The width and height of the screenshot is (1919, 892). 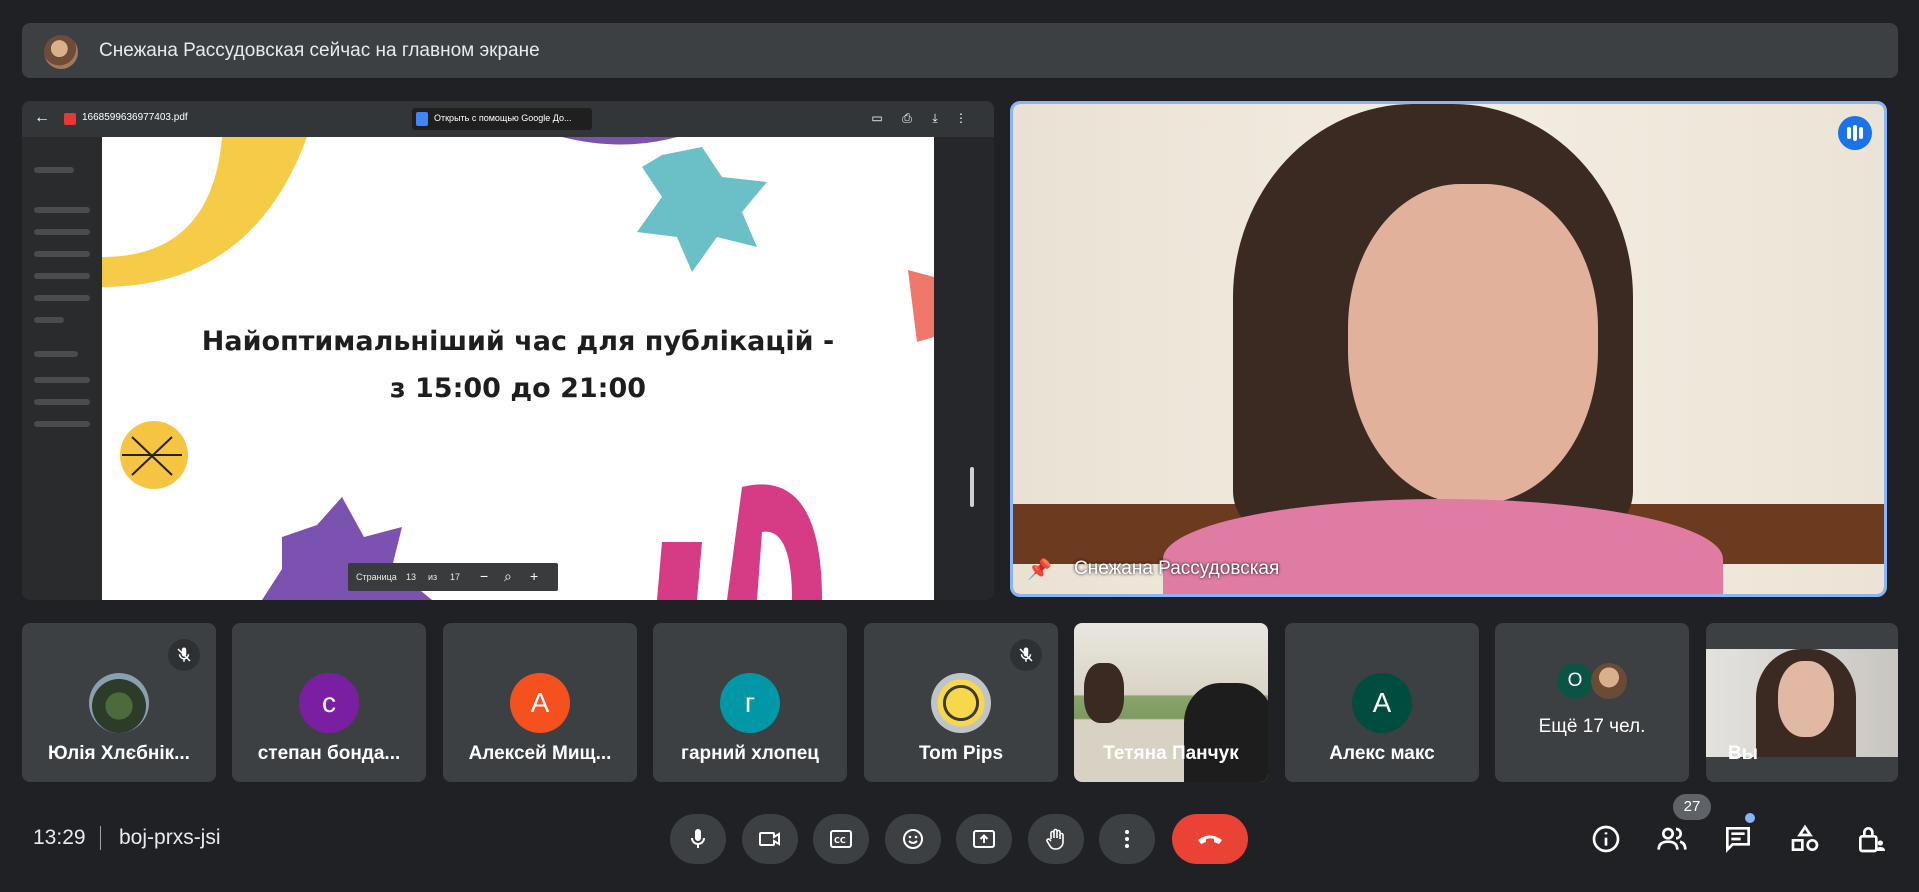 I want to click on participant-tile: Tom Pips, so click(x=961, y=702).